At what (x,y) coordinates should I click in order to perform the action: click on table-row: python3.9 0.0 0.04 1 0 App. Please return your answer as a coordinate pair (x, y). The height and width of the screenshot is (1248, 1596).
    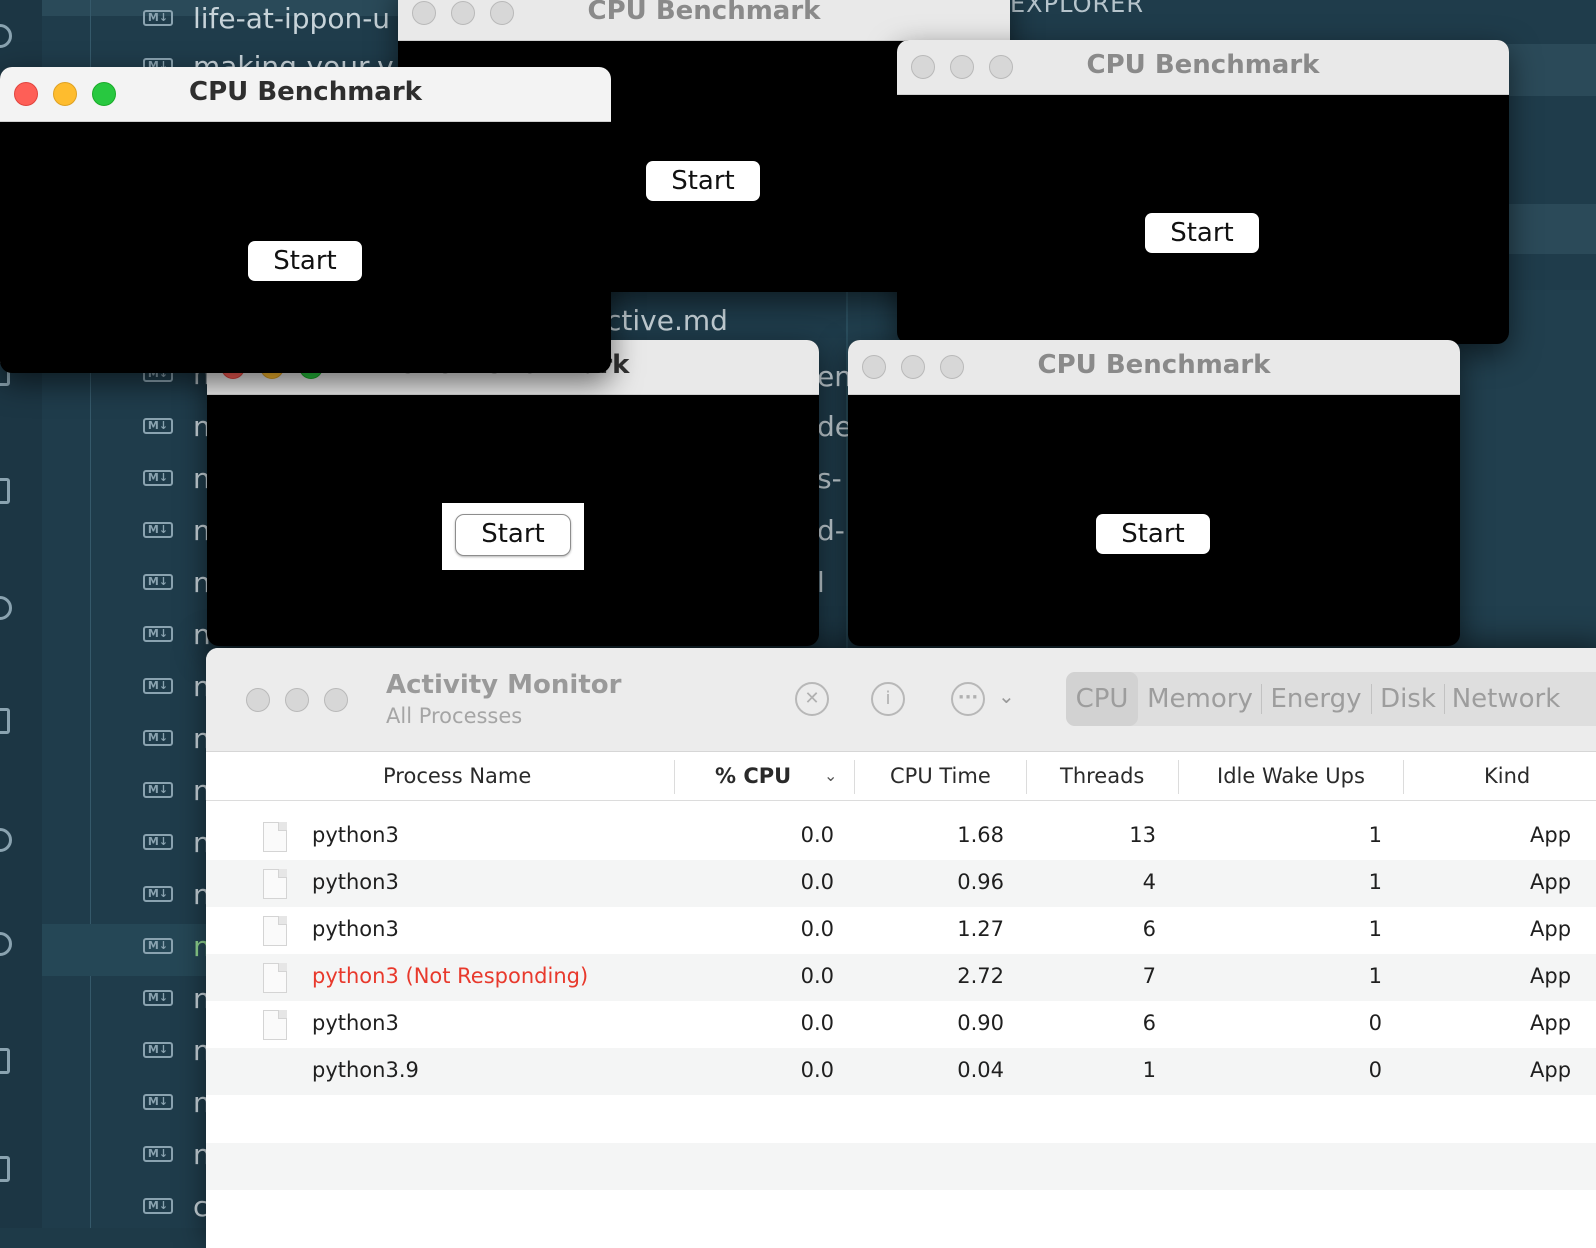
    Looking at the image, I should click on (901, 1071).